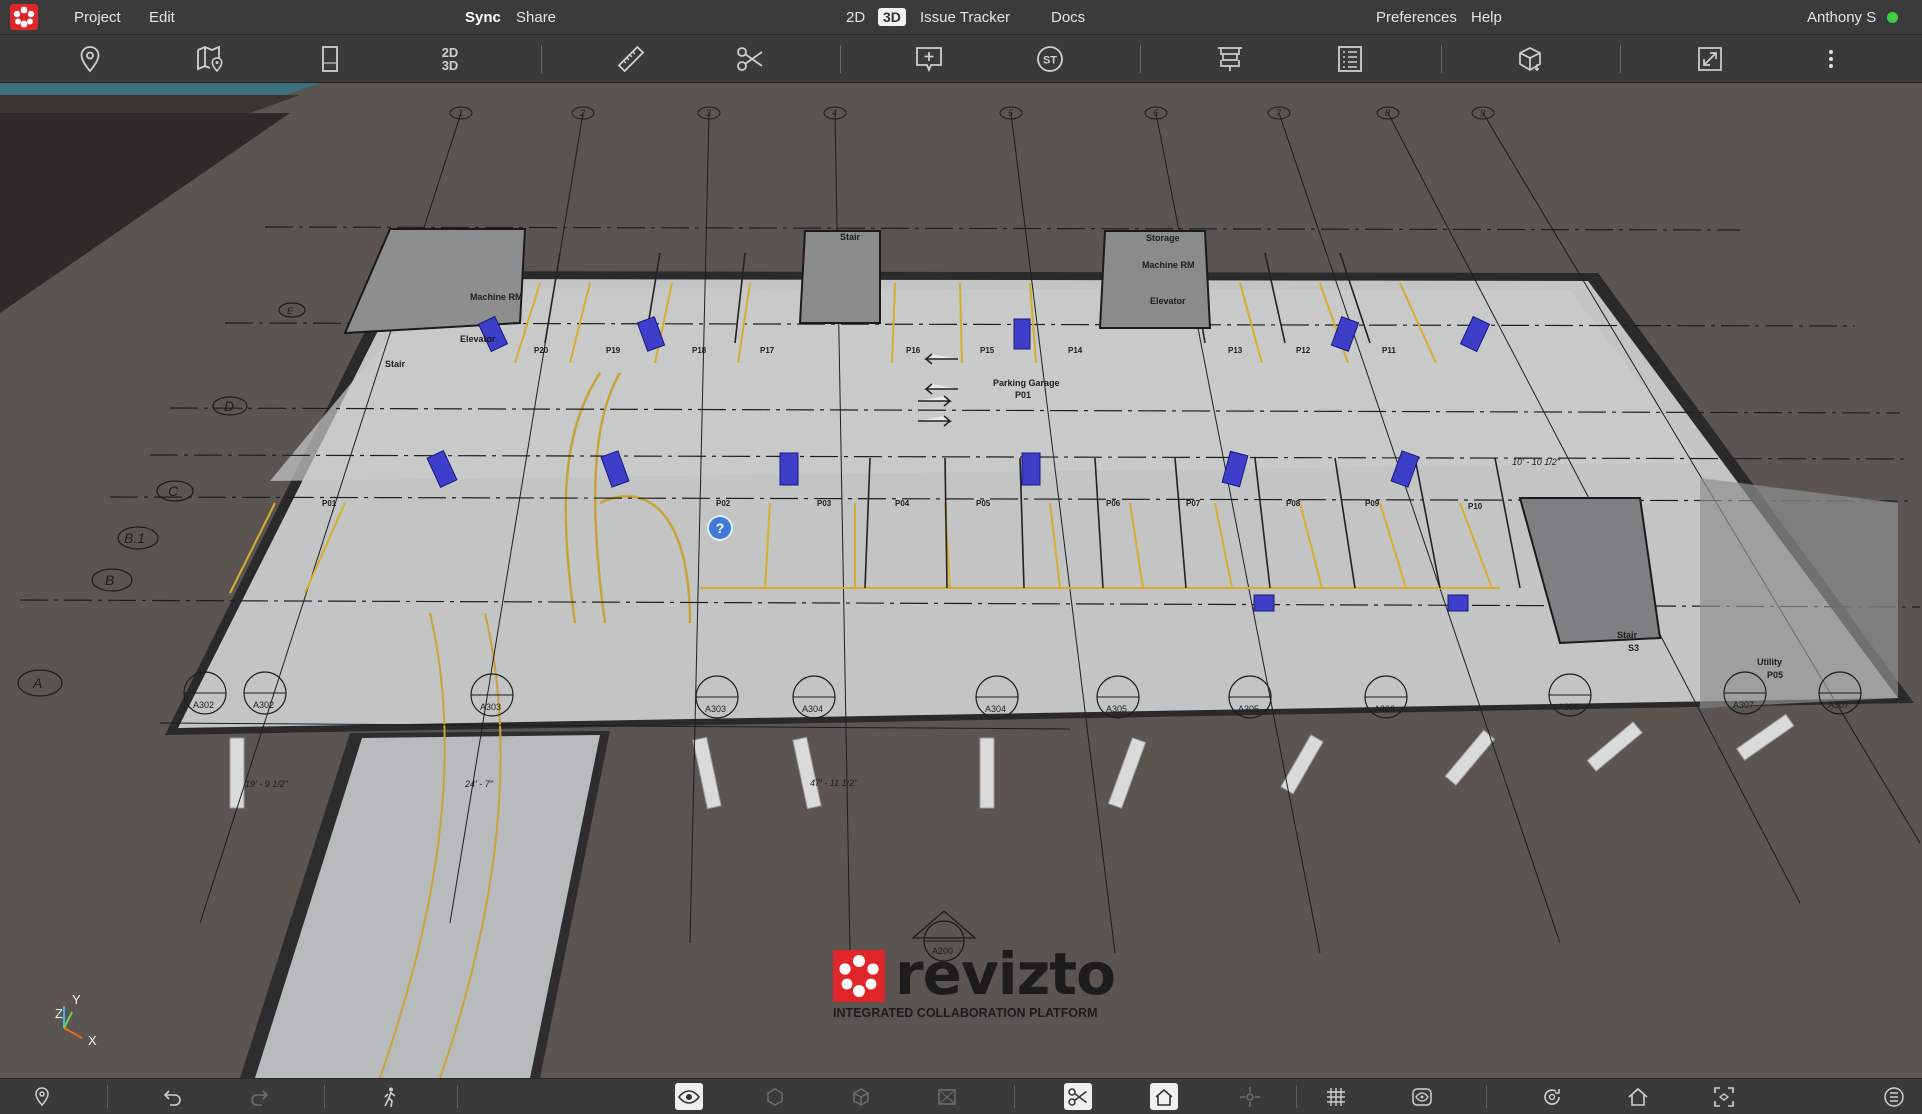 This screenshot has height=1114, width=1922. I want to click on menu-share: Share, so click(536, 17).